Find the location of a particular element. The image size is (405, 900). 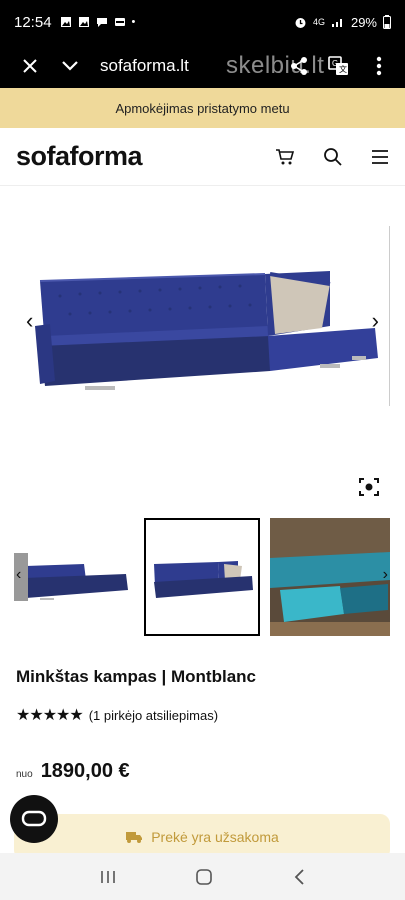

close-tab-button is located at coordinates (30, 66).